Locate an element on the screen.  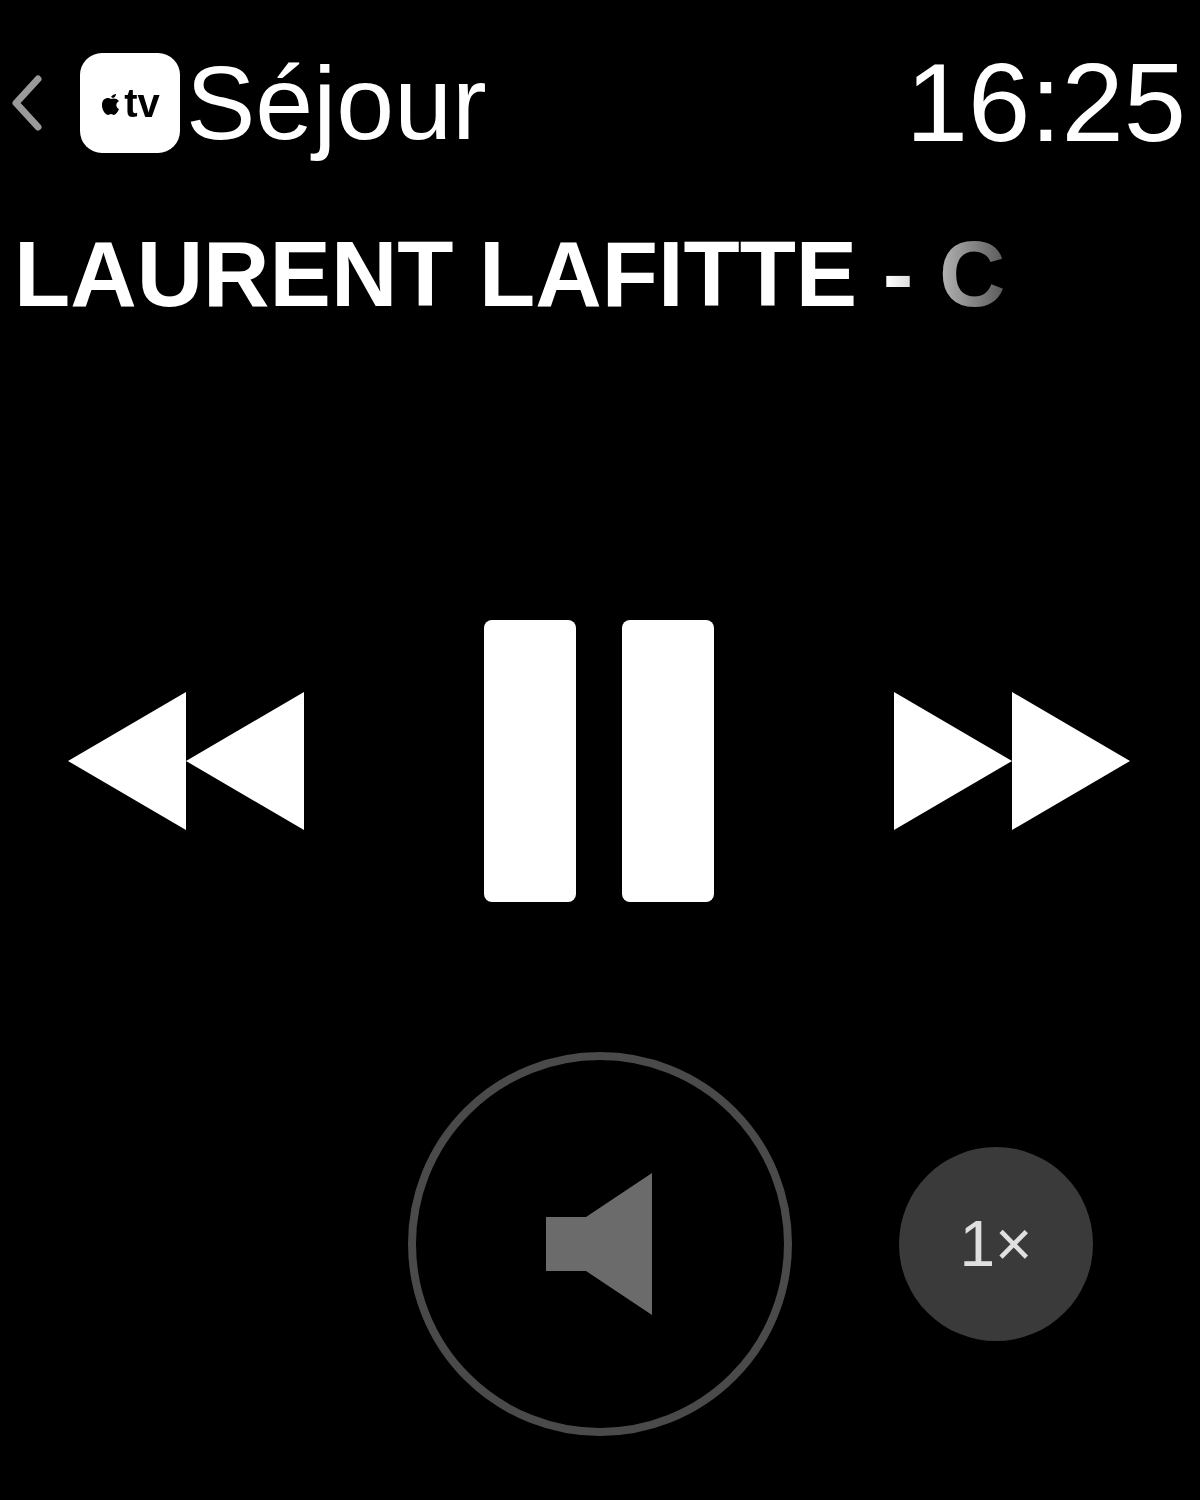
fast-forward-icon is located at coordinates (1013, 761).